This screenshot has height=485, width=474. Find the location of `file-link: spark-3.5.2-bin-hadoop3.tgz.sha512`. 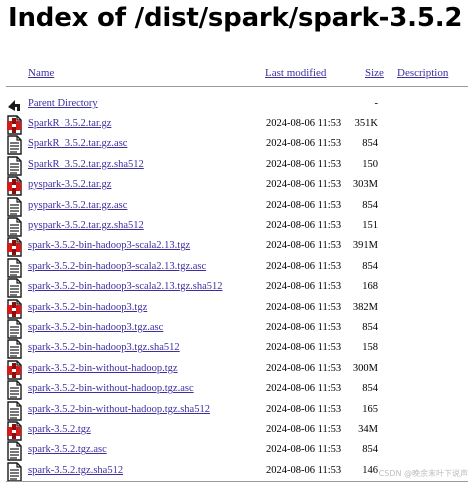

file-link: spark-3.5.2-bin-hadoop3.tgz.sha512 is located at coordinates (104, 347).